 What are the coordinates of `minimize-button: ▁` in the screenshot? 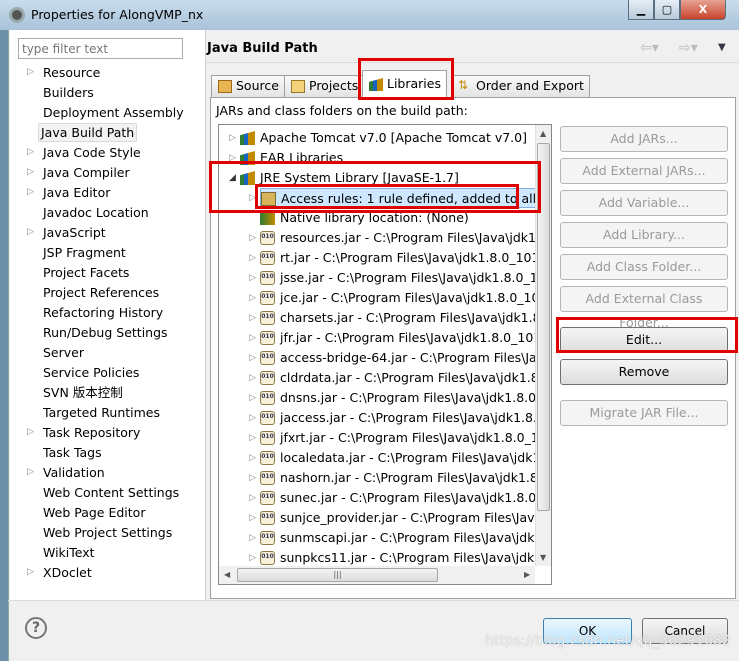 It's located at (641, 10).